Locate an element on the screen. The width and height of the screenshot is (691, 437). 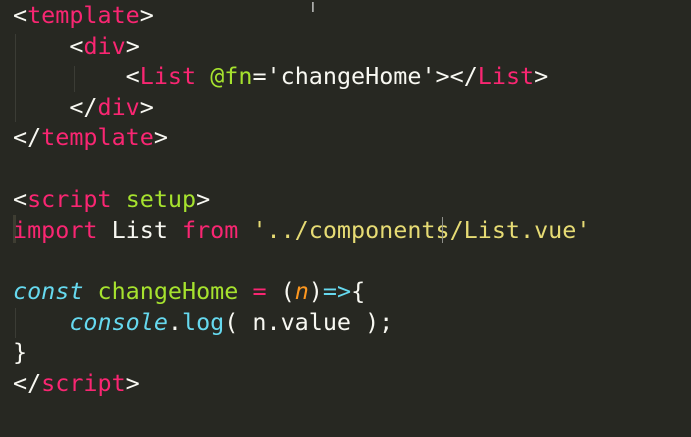
code-line-2: <div> is located at coordinates (76, 46).